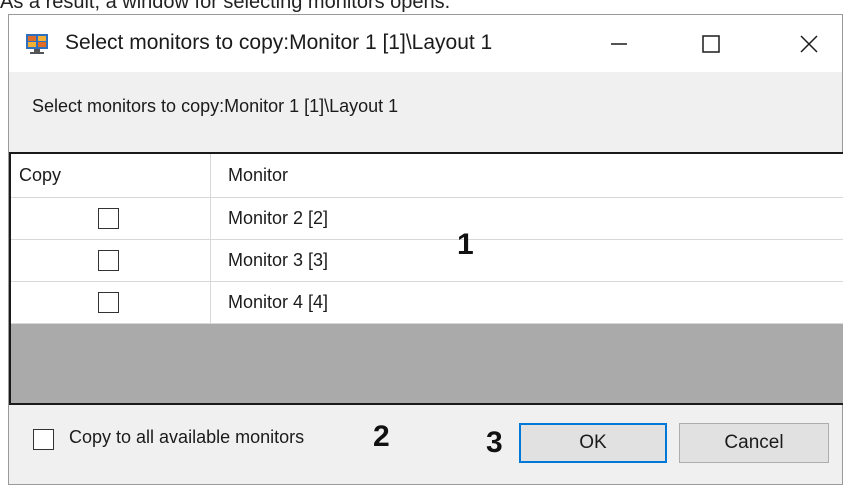 This screenshot has width=843, height=485. What do you see at coordinates (427, 261) in the screenshot?
I see `table-row: Monitor 3 [3]` at bounding box center [427, 261].